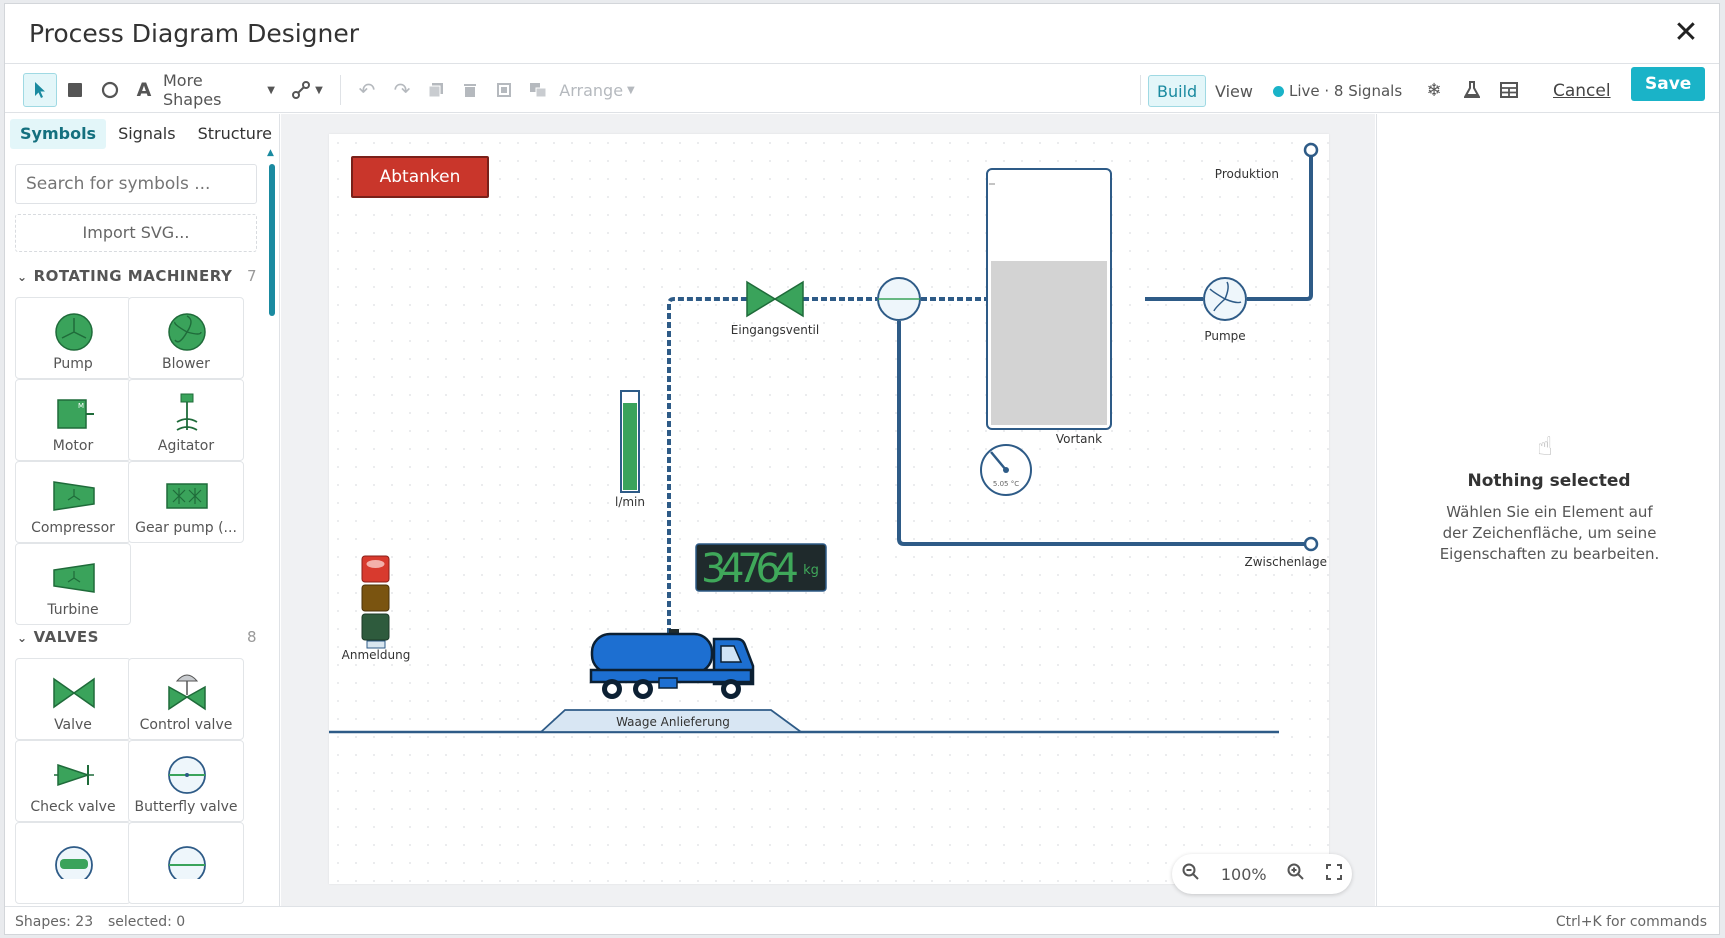  I want to click on cursor-arrow-icon, so click(40, 90).